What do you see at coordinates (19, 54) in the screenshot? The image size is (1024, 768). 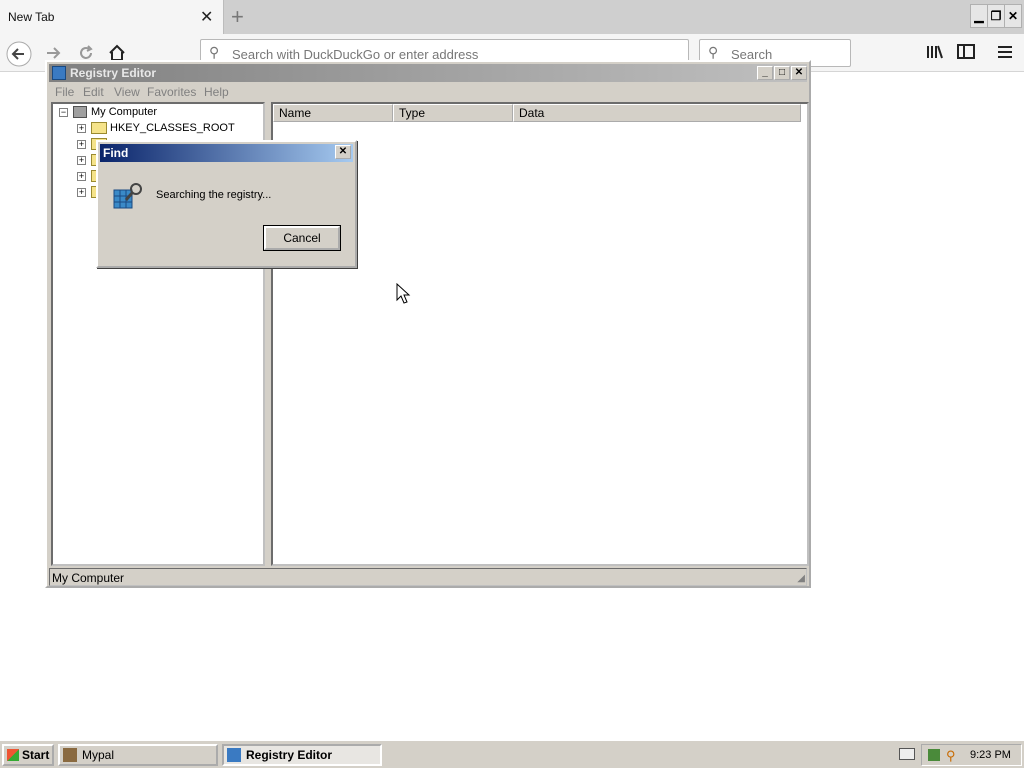 I see `back-icon` at bounding box center [19, 54].